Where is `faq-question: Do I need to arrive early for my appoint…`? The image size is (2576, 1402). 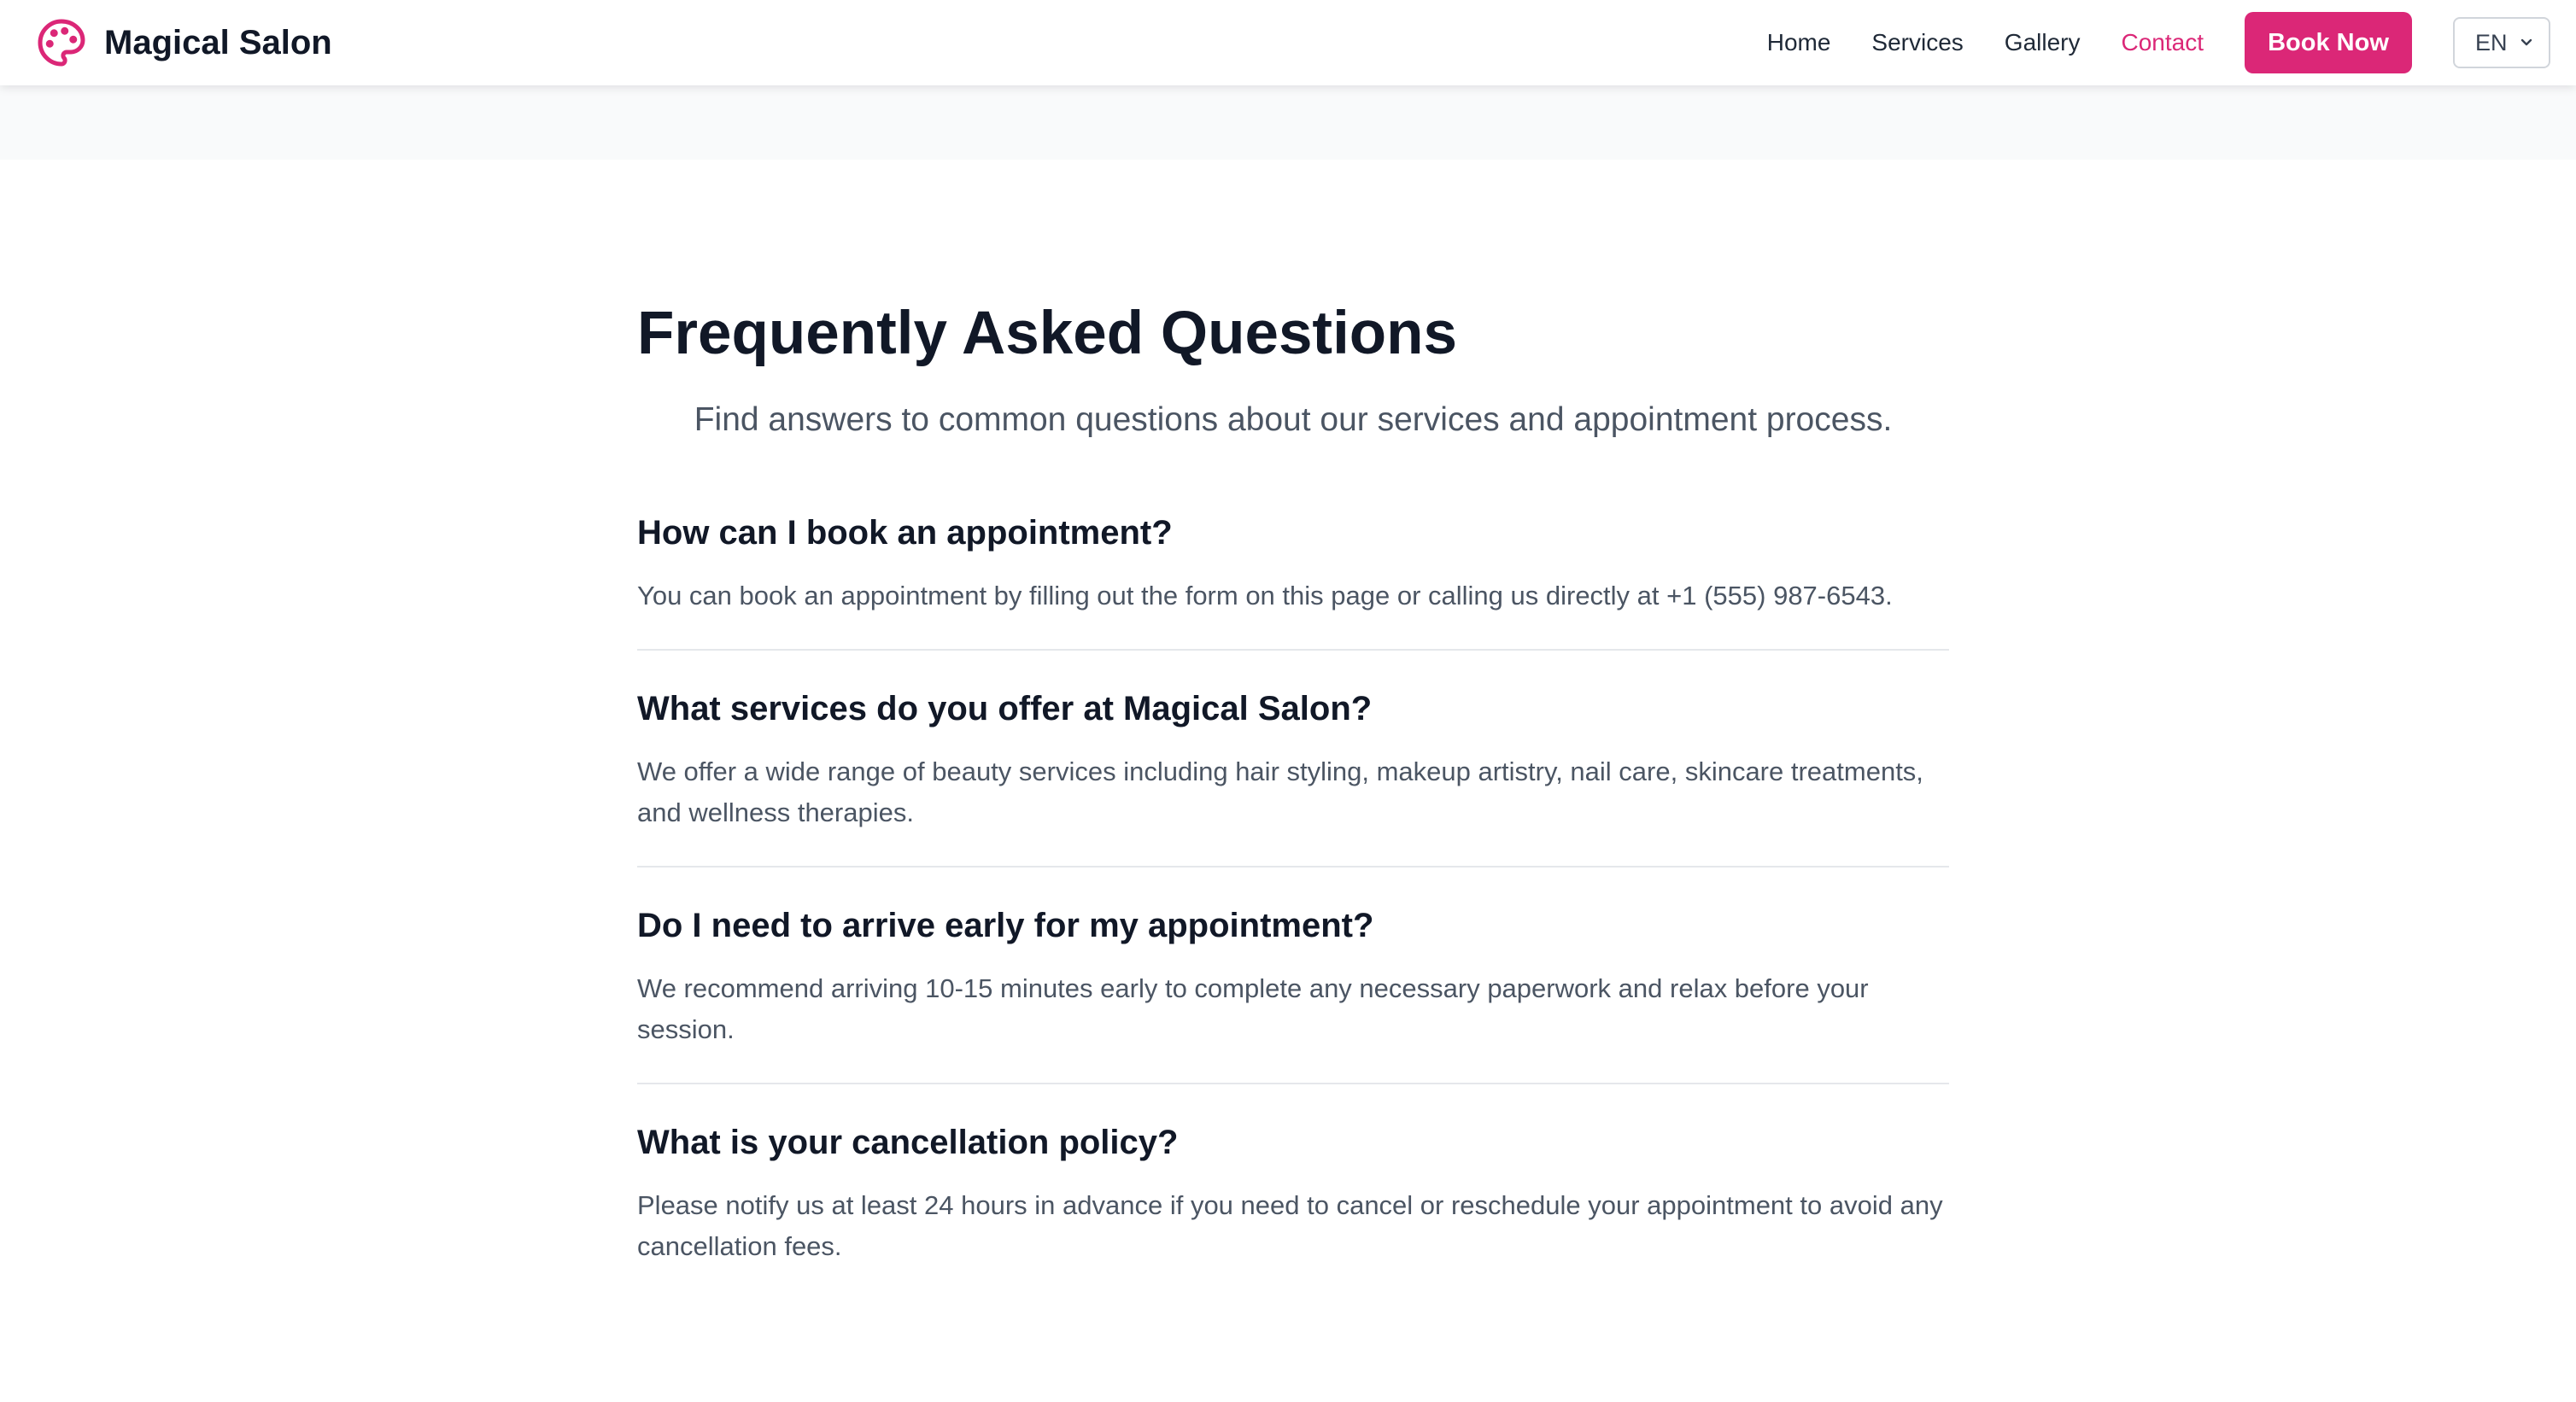
faq-question: Do I need to arrive early for my appoint… is located at coordinates (1005, 926).